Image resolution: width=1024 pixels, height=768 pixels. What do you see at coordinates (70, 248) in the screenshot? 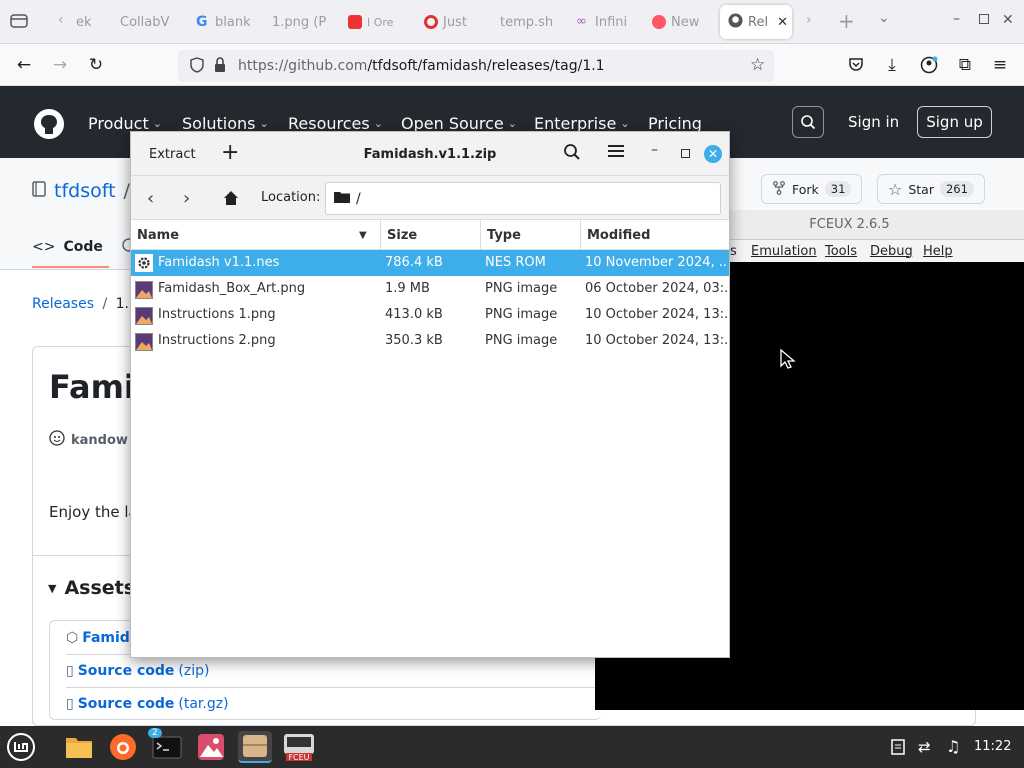
I see `tab-code: <> Code` at bounding box center [70, 248].